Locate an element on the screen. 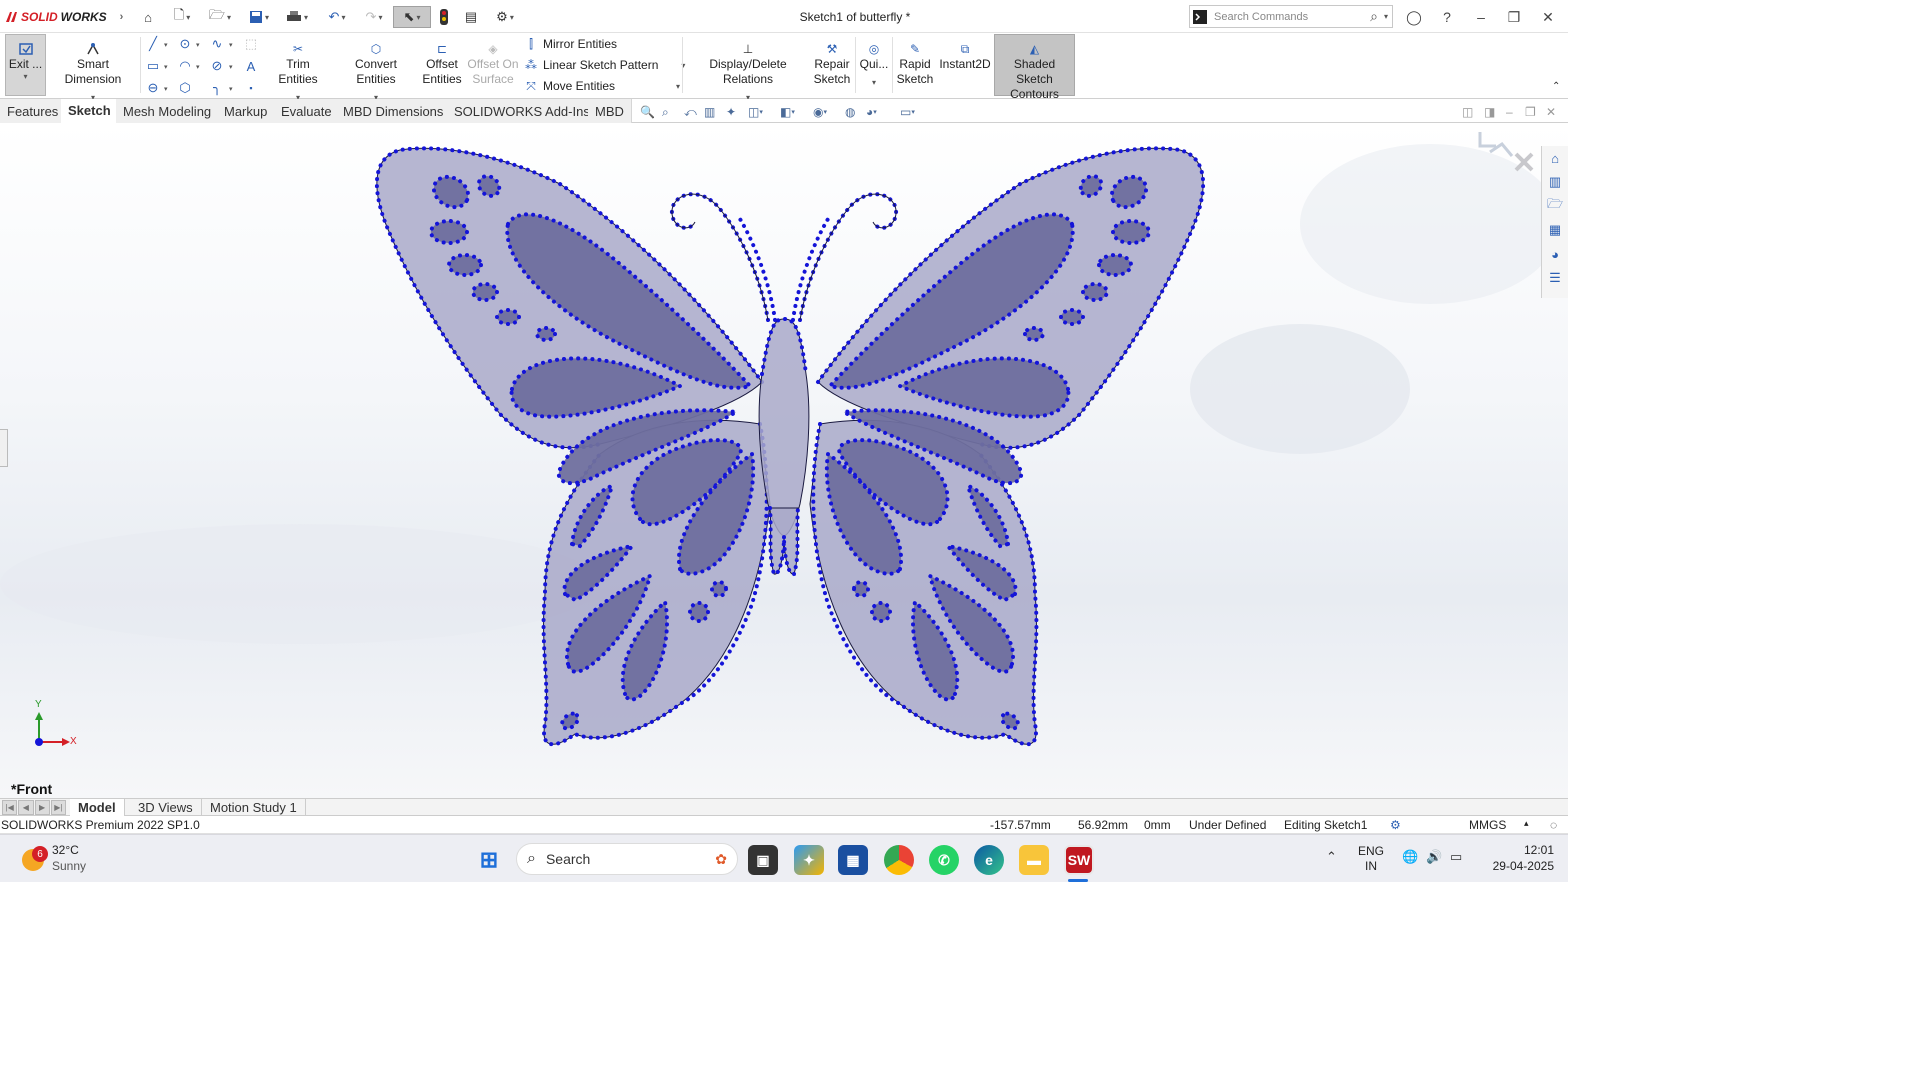 This screenshot has height=1080, width=1920. minimize-icon: – is located at coordinates (1481, 17).